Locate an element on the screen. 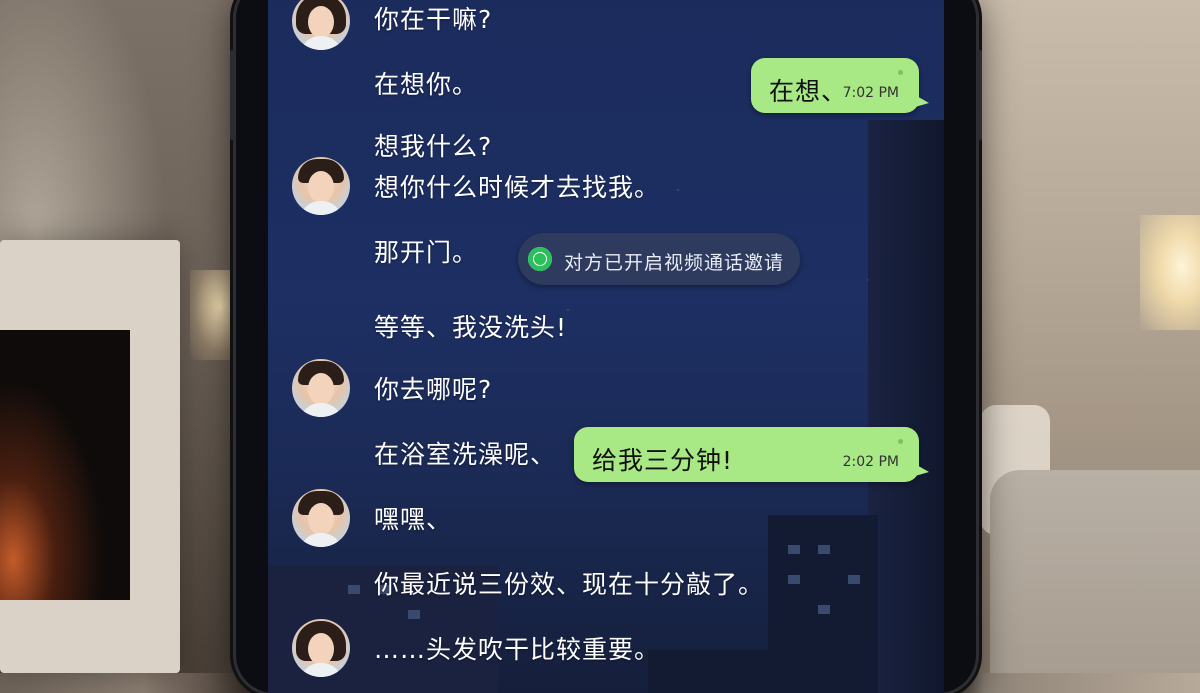 The image size is (1200, 693). bubble-text: 给我三分钟! is located at coordinates (663, 460).